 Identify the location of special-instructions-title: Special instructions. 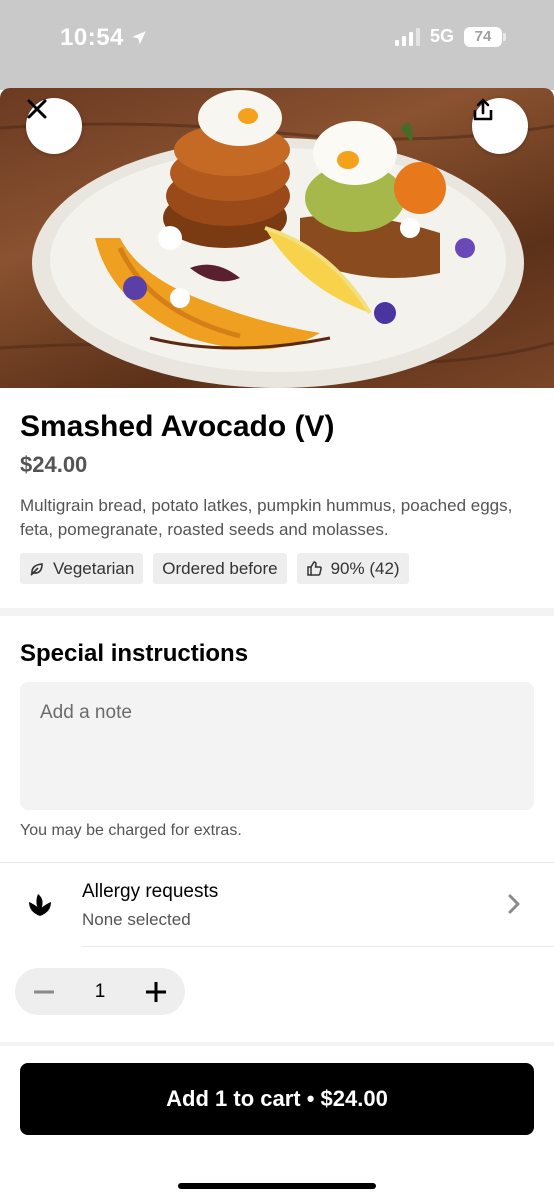
(134, 653).